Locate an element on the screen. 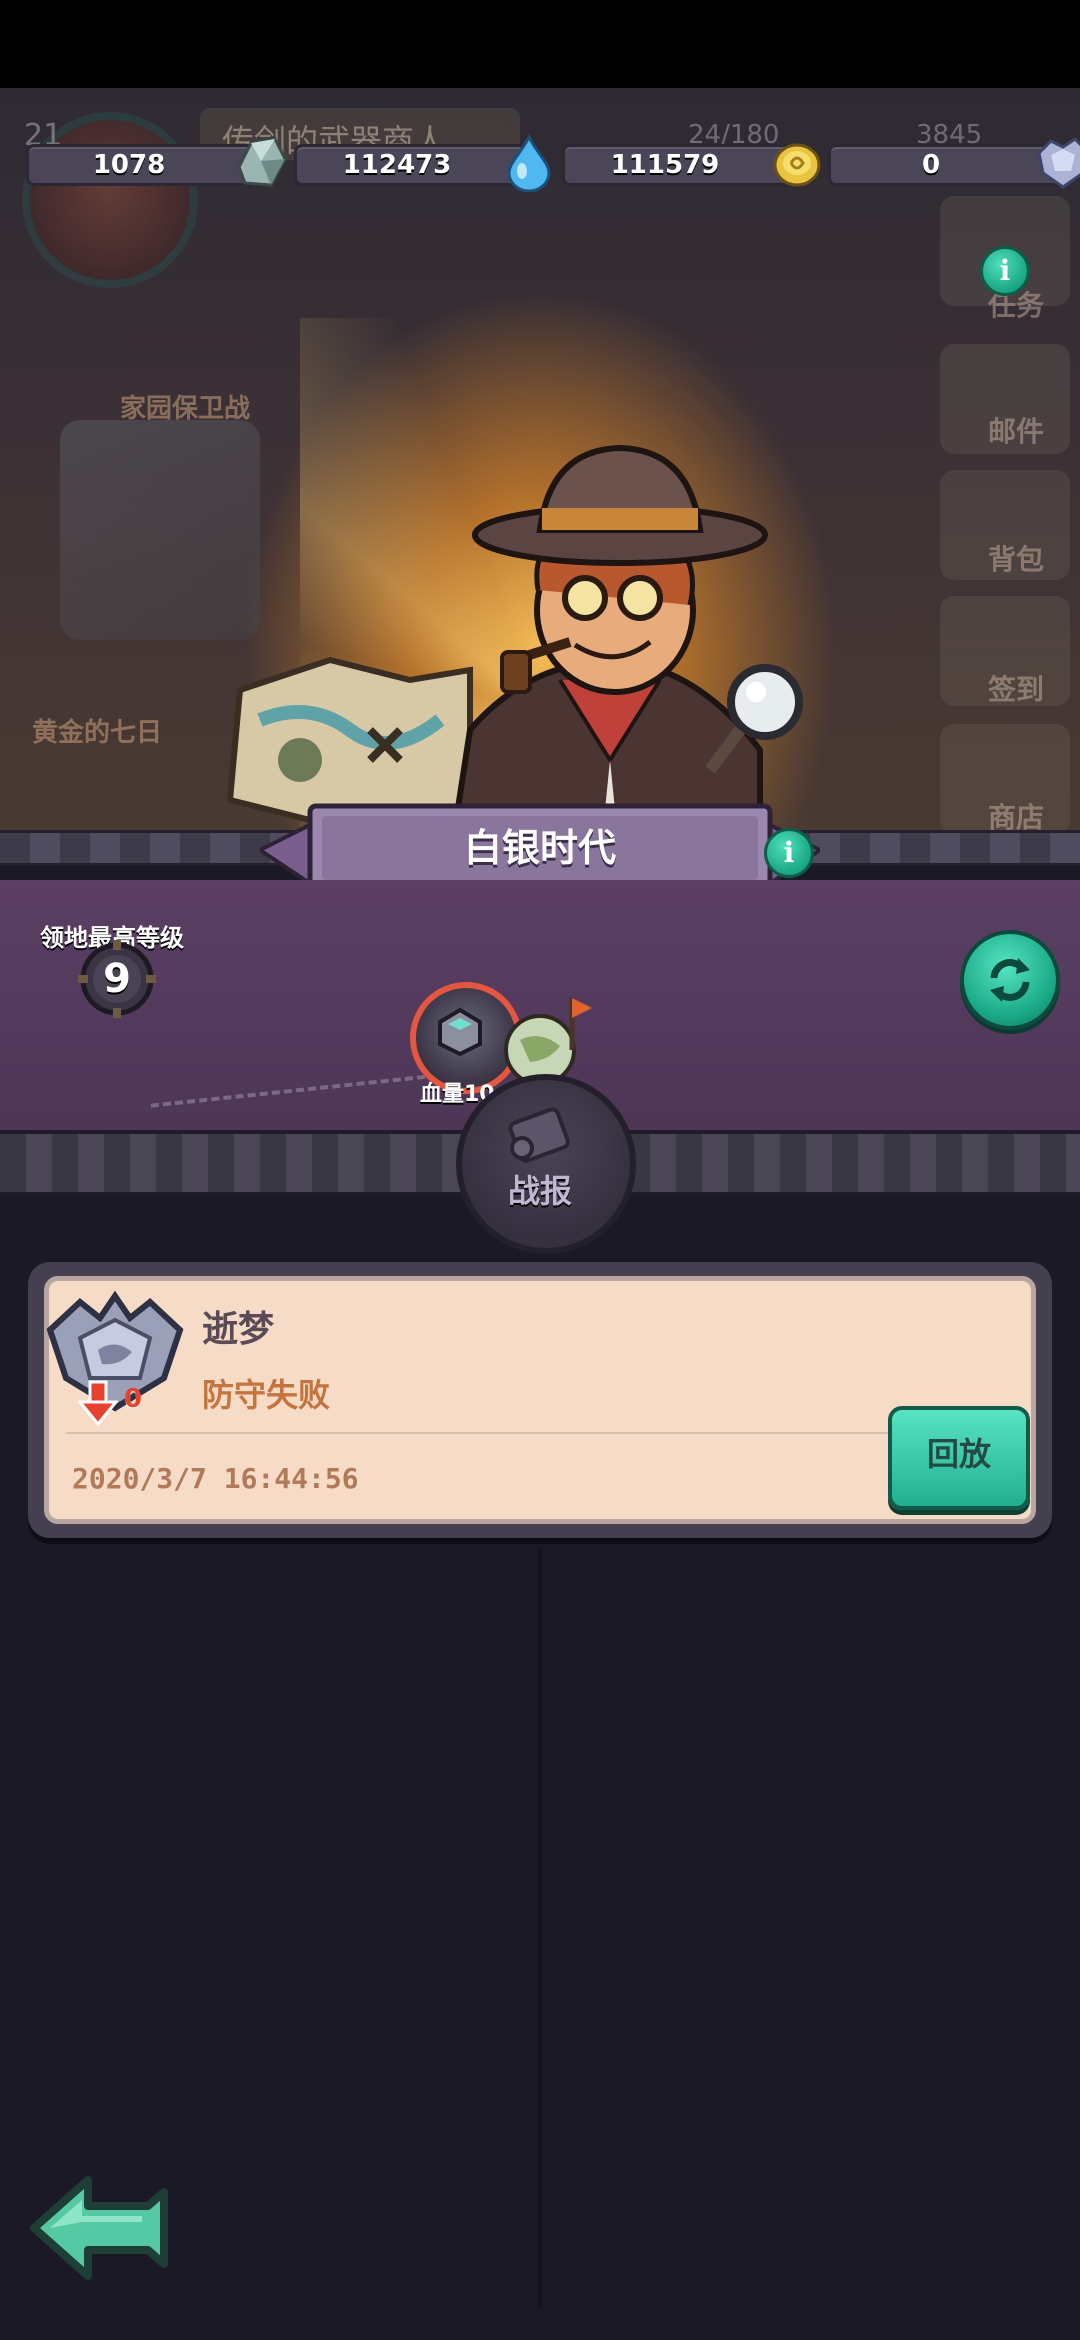  event-label-seven-days: 黄金的七日 is located at coordinates (97, 733).